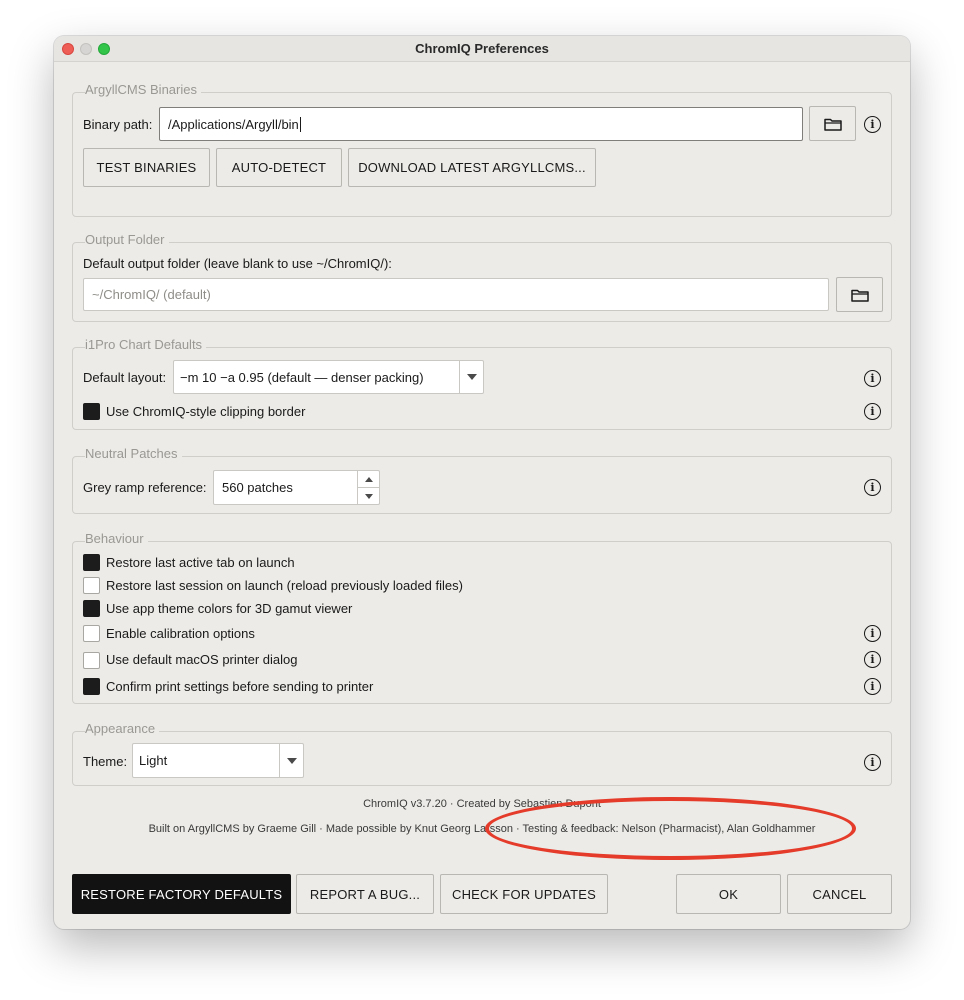 The width and height of the screenshot is (964, 1000). Describe the element at coordinates (145, 487) in the screenshot. I see `grey-ramp-label: Grey ramp reference:` at that location.